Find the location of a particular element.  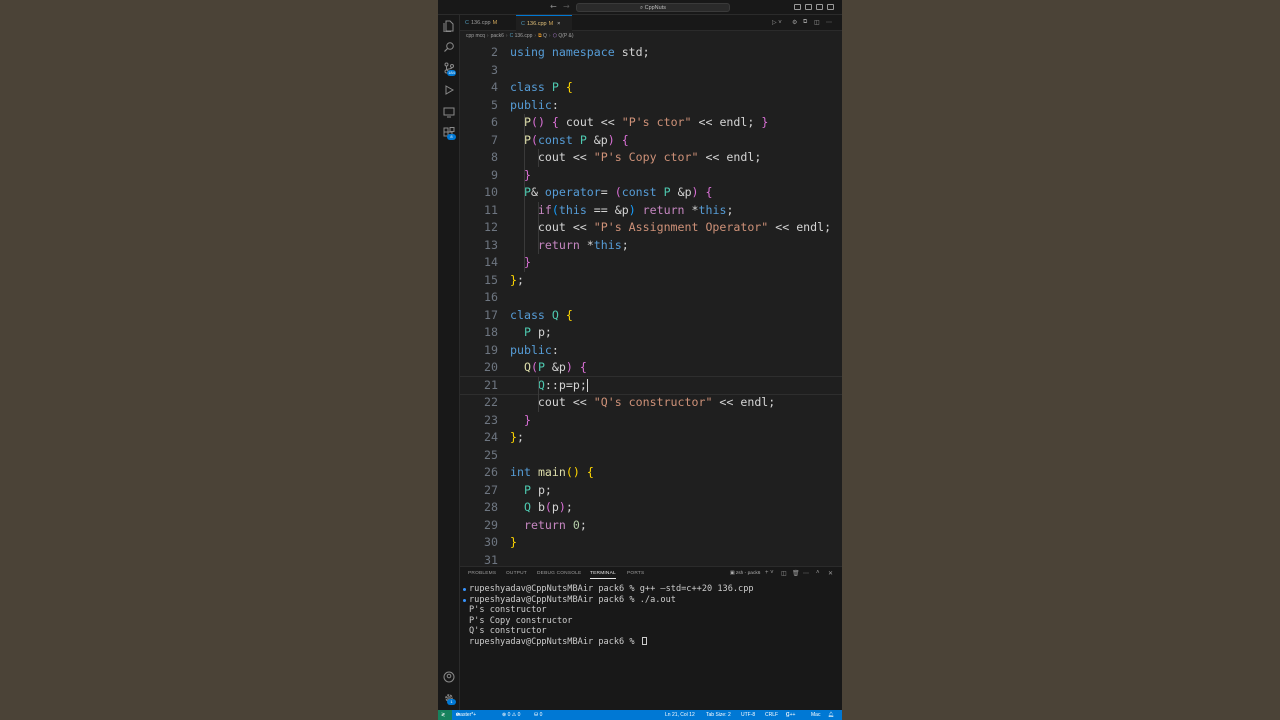

code-line: 8 cout << "P's Copy ctor" << endl; is located at coordinates (651, 158).